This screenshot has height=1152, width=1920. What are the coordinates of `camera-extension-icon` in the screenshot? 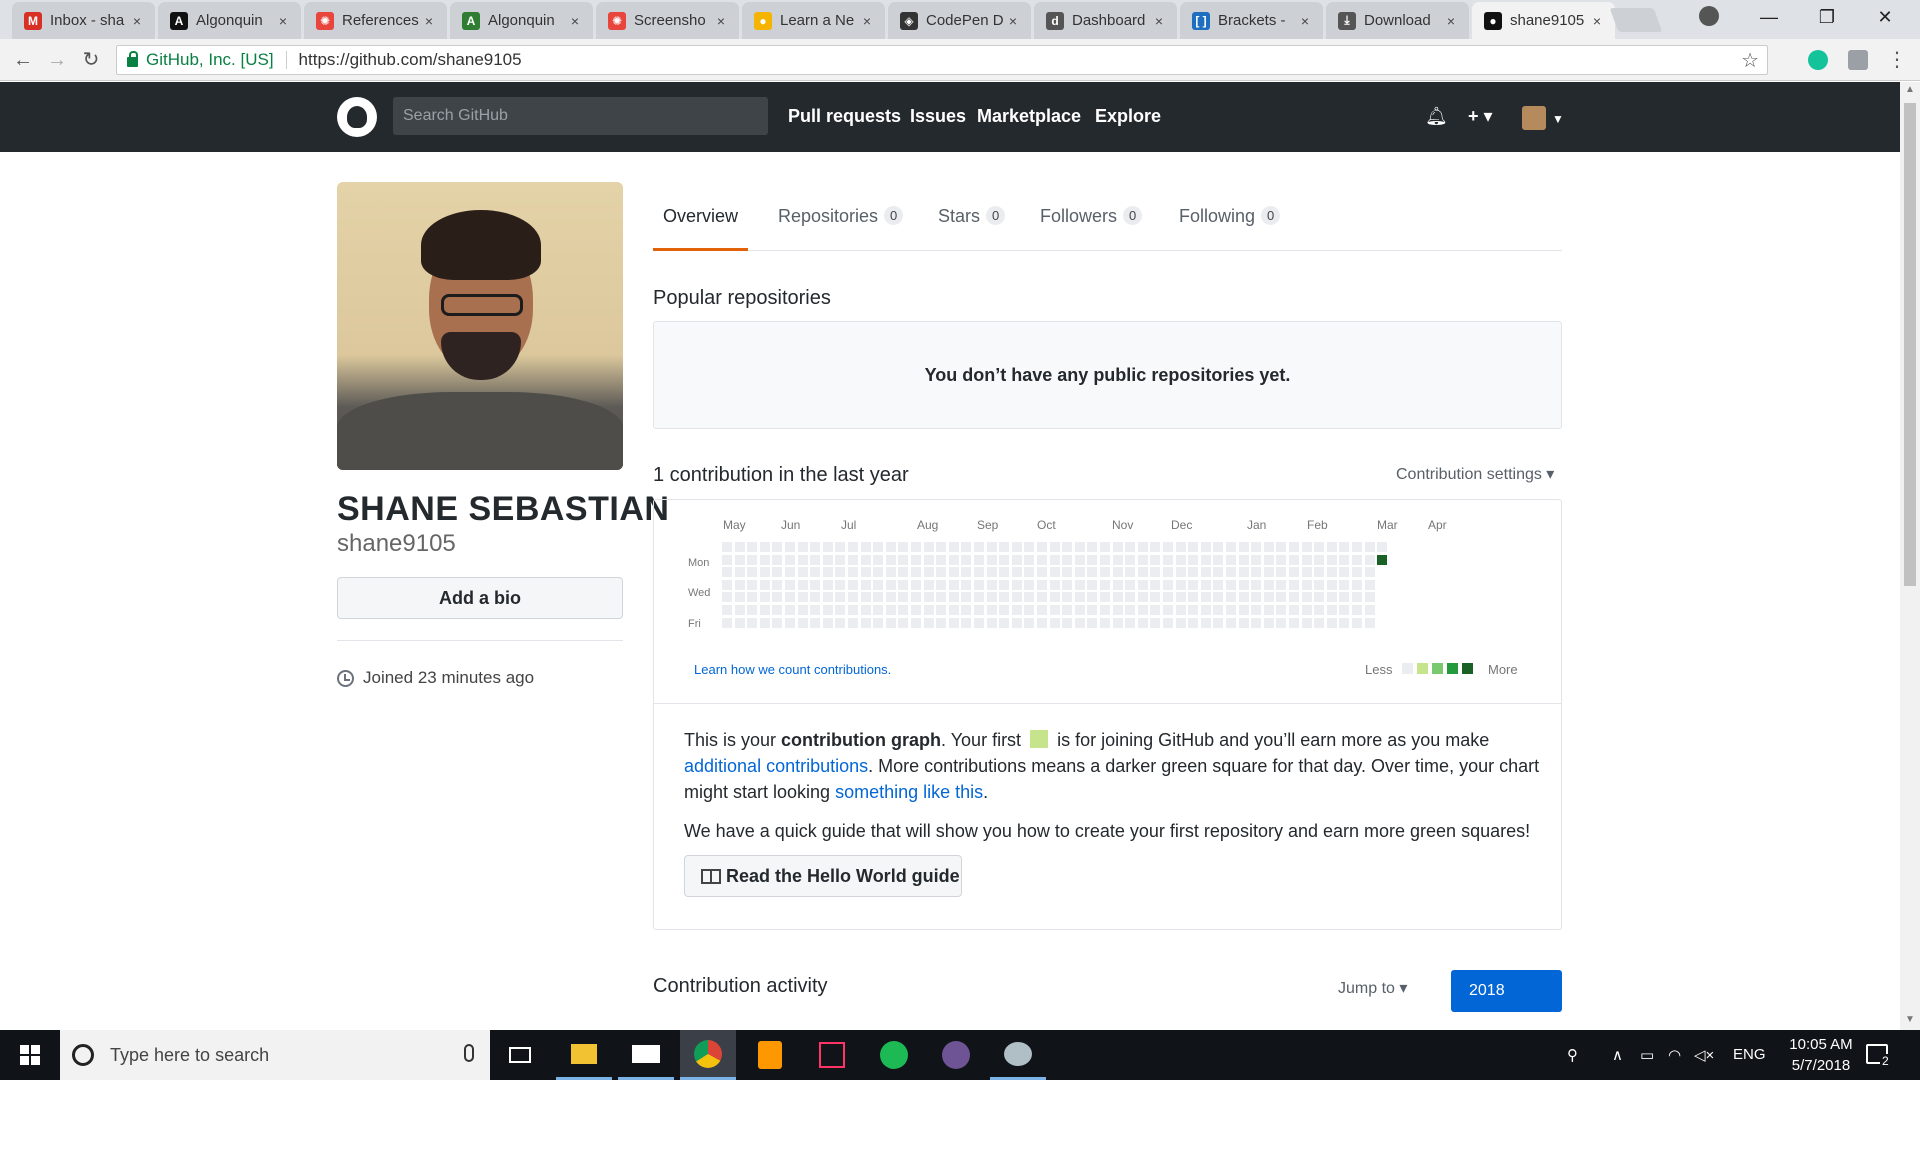 It's located at (1858, 60).